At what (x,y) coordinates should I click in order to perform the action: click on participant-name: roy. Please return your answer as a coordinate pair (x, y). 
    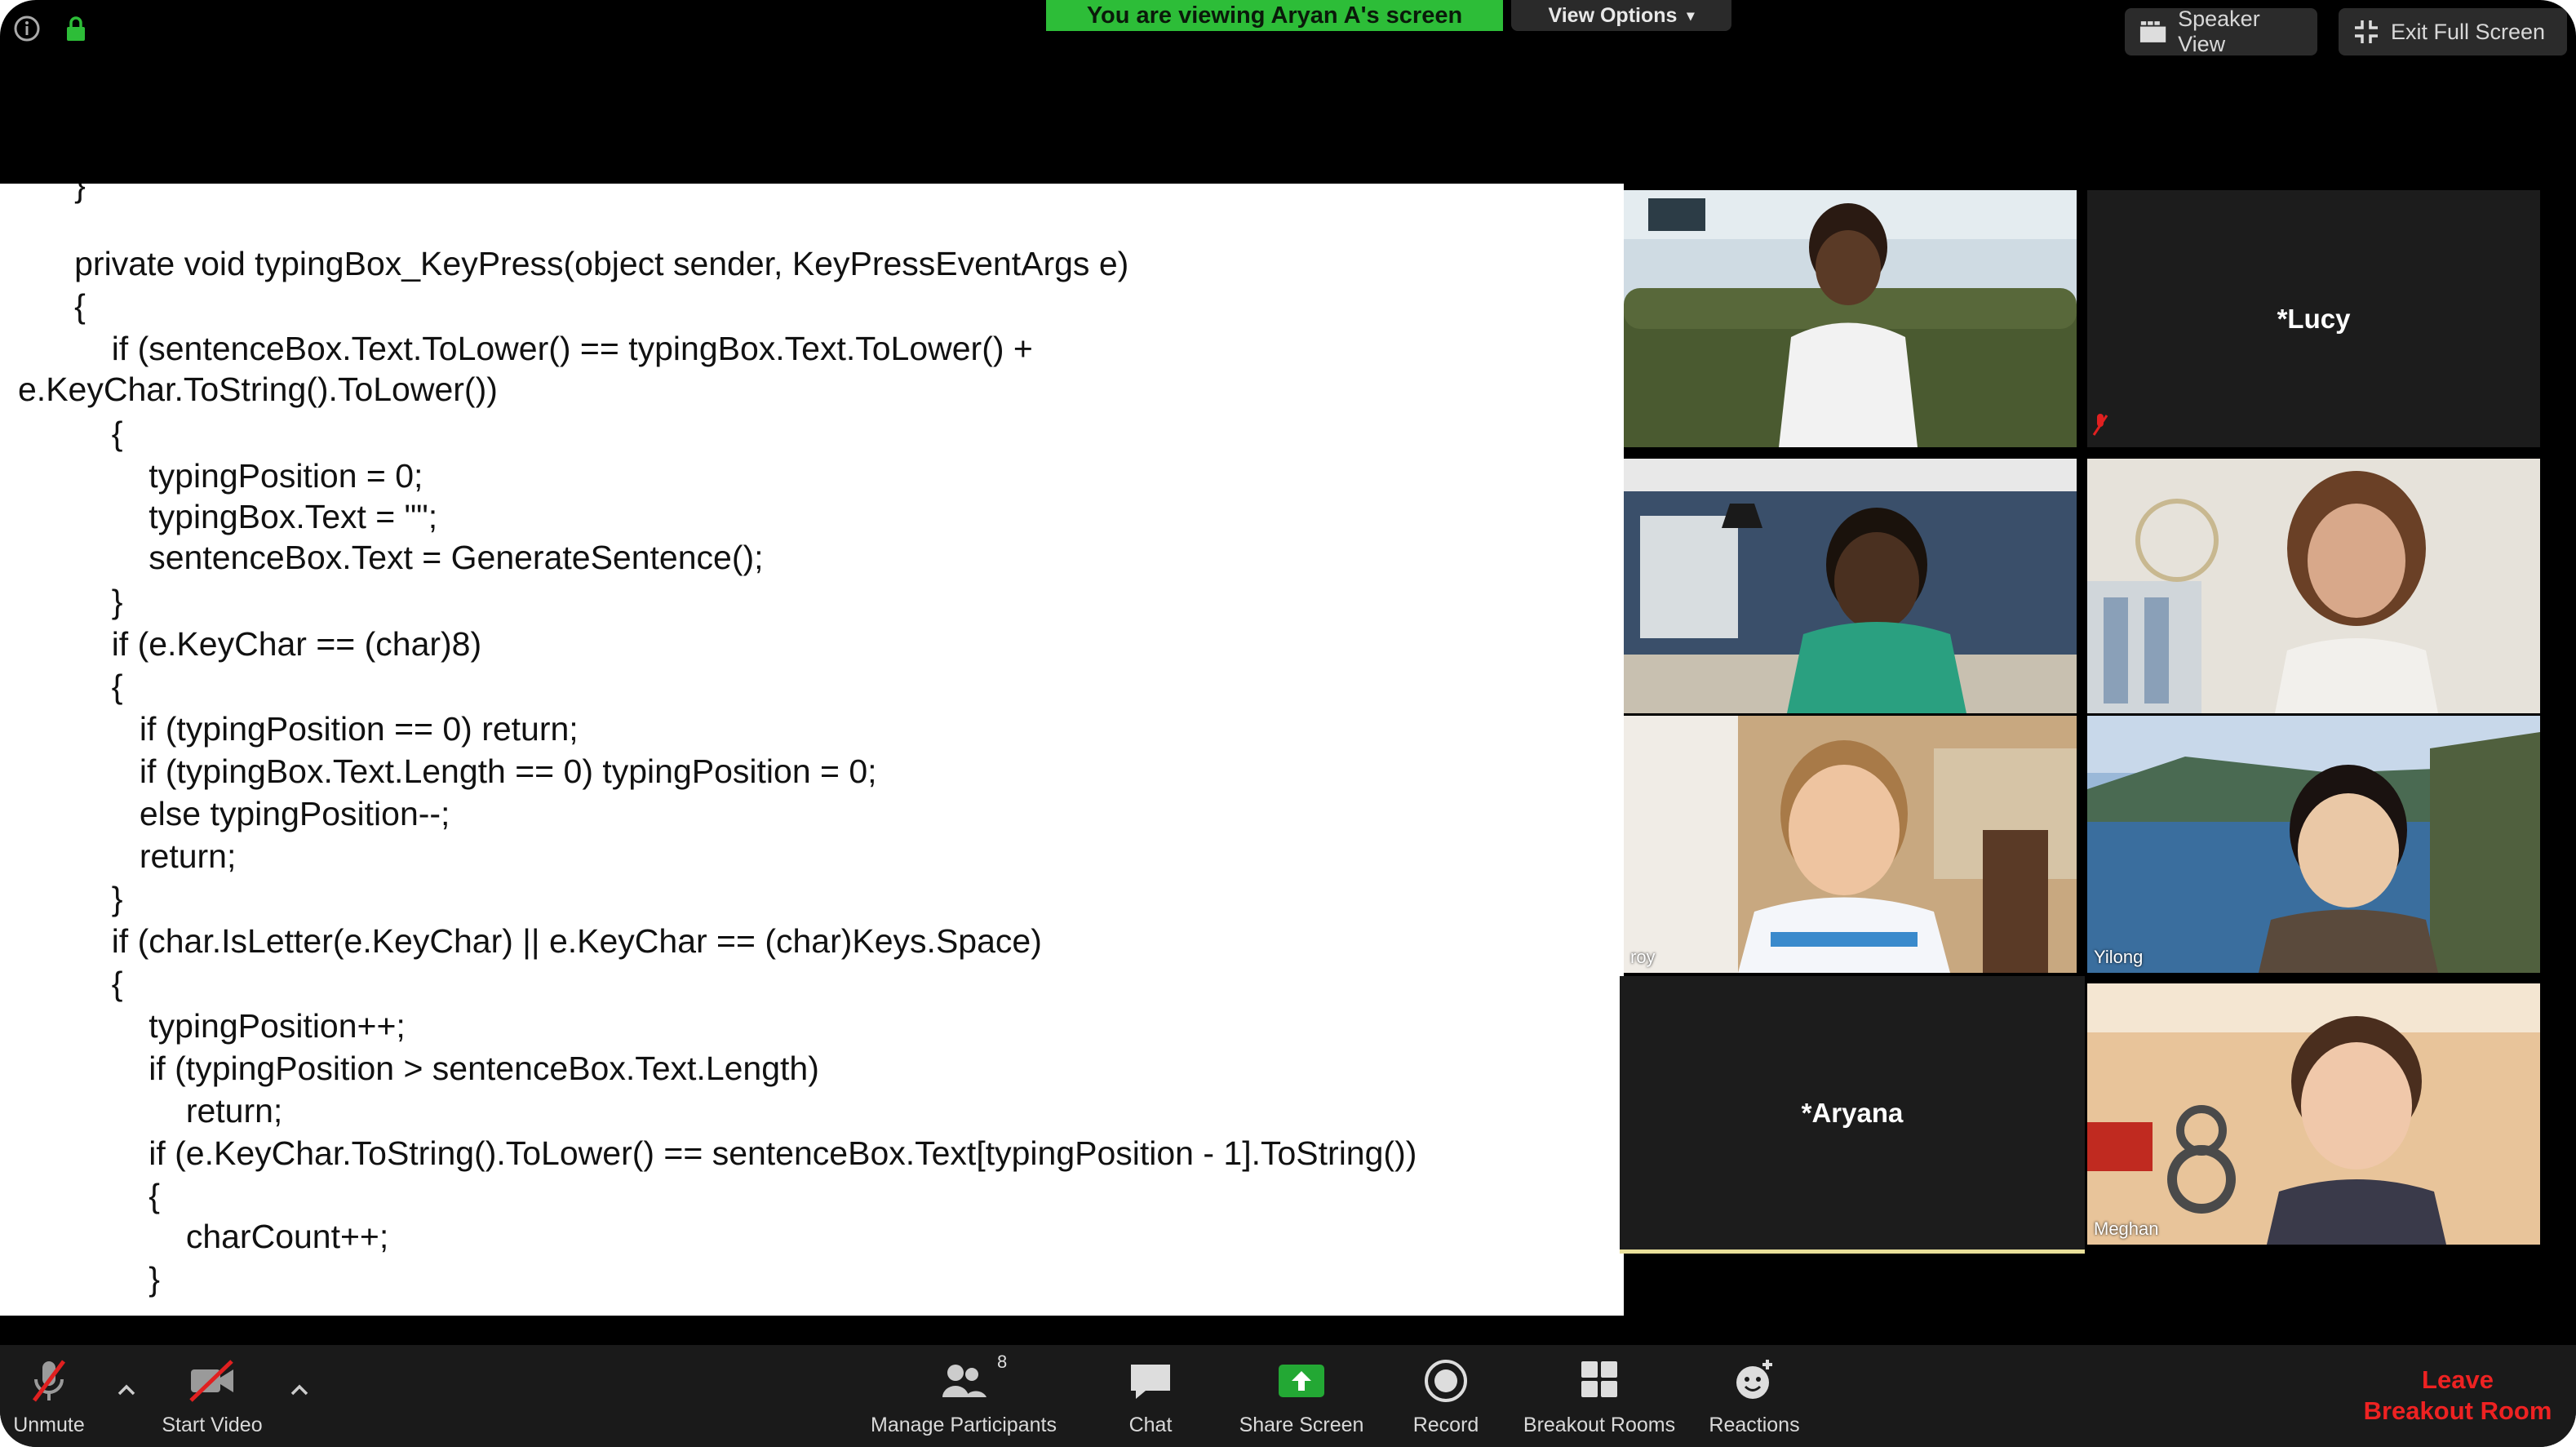
    Looking at the image, I should click on (1643, 957).